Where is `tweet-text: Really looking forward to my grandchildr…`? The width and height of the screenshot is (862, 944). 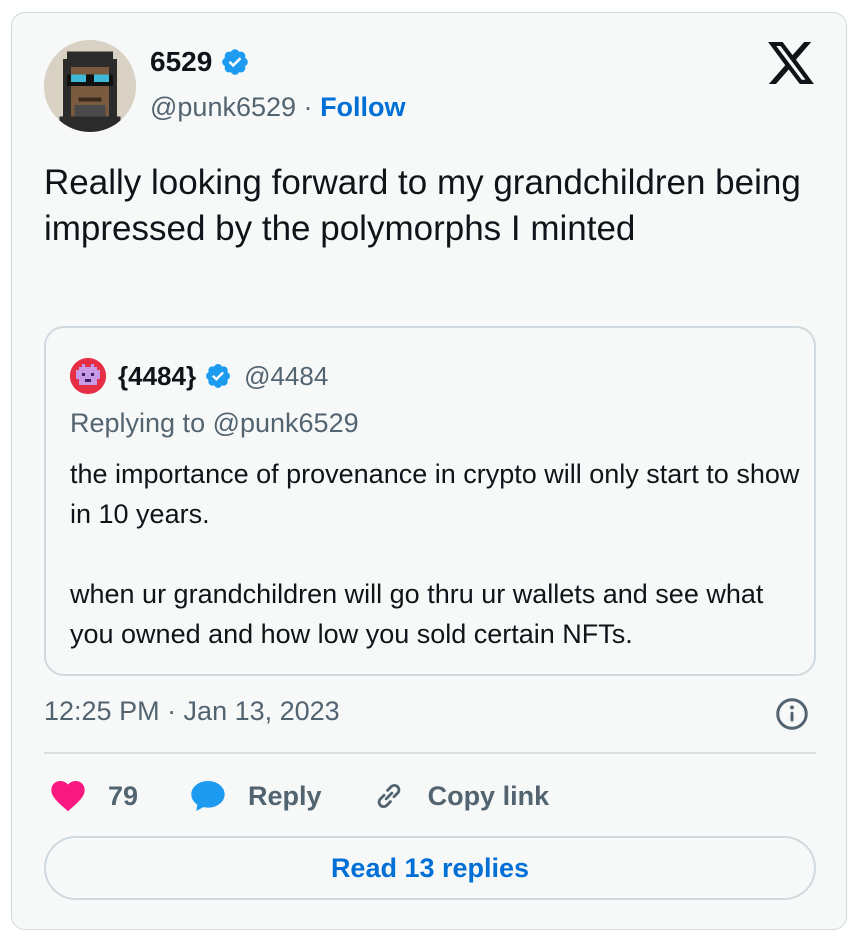
tweet-text: Really looking forward to my grandchildr… is located at coordinates (422, 205).